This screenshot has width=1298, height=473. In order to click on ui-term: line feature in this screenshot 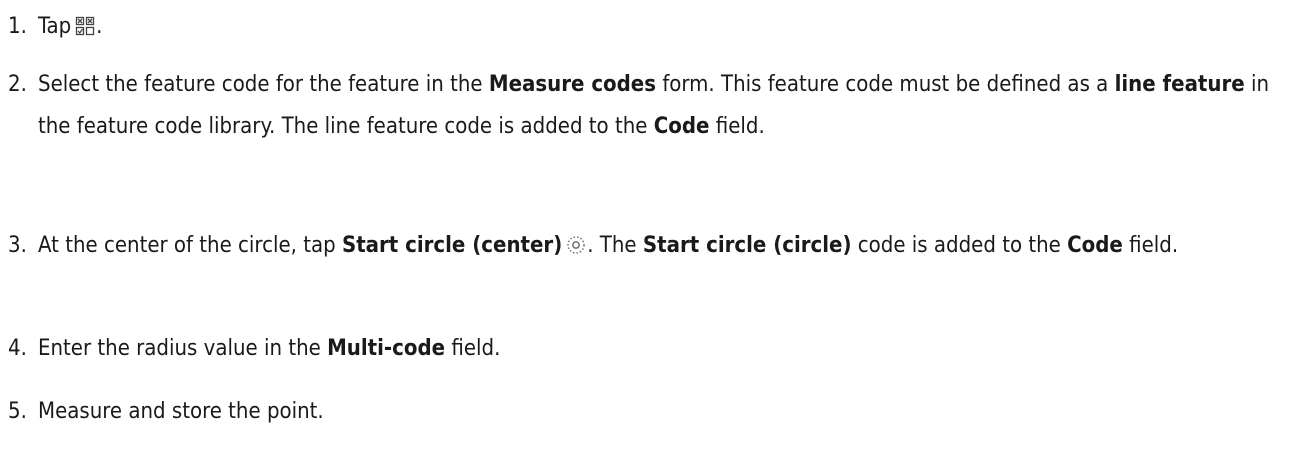, I will do `click(1179, 84)`.